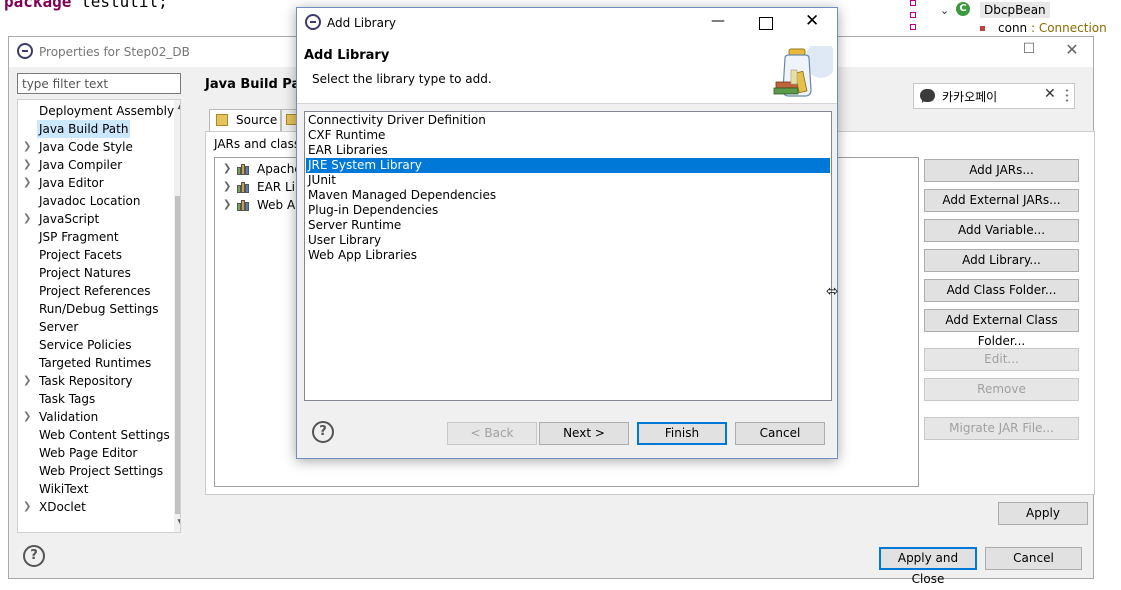 The height and width of the screenshot is (590, 1121). What do you see at coordinates (1067, 28) in the screenshot?
I see `field-type: : Connection` at bounding box center [1067, 28].